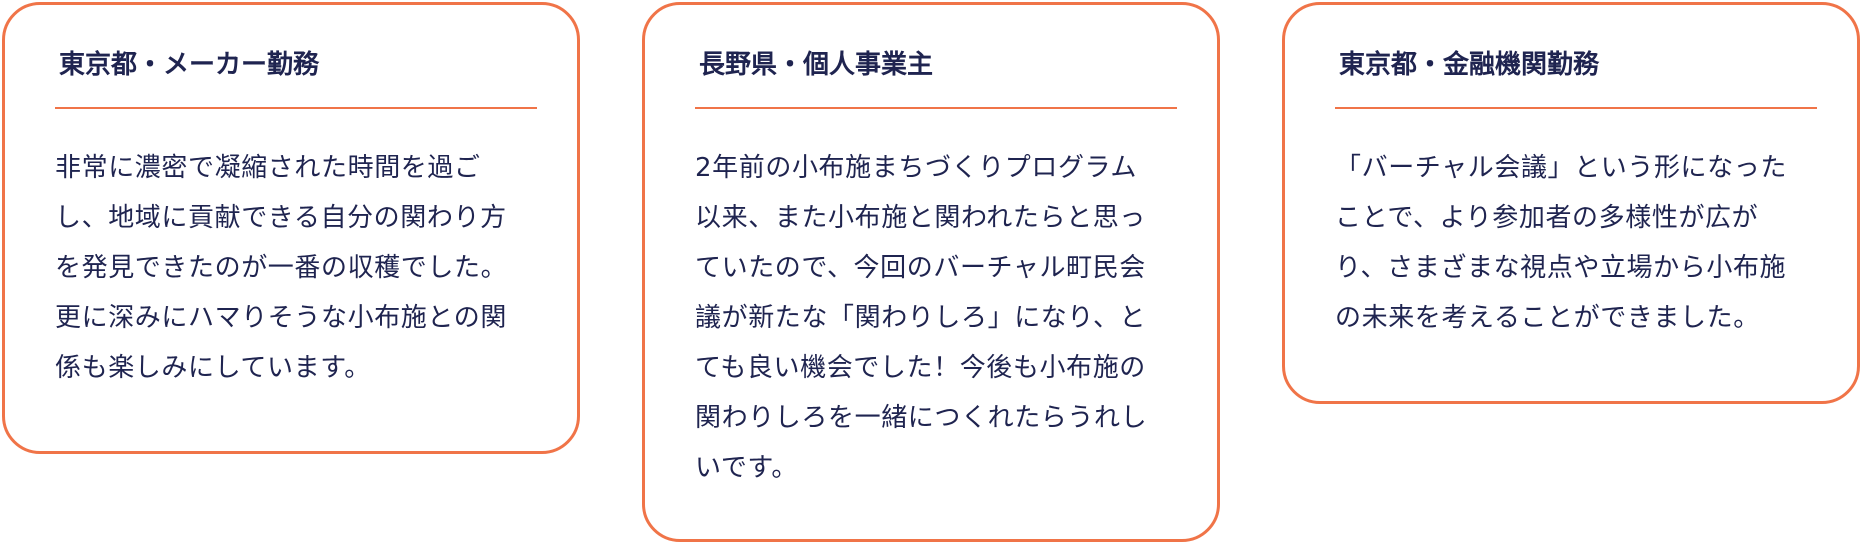 The width and height of the screenshot is (1864, 546). I want to click on testimonial-line: ことで、より参加者の多様性が広が, so click(1547, 218).